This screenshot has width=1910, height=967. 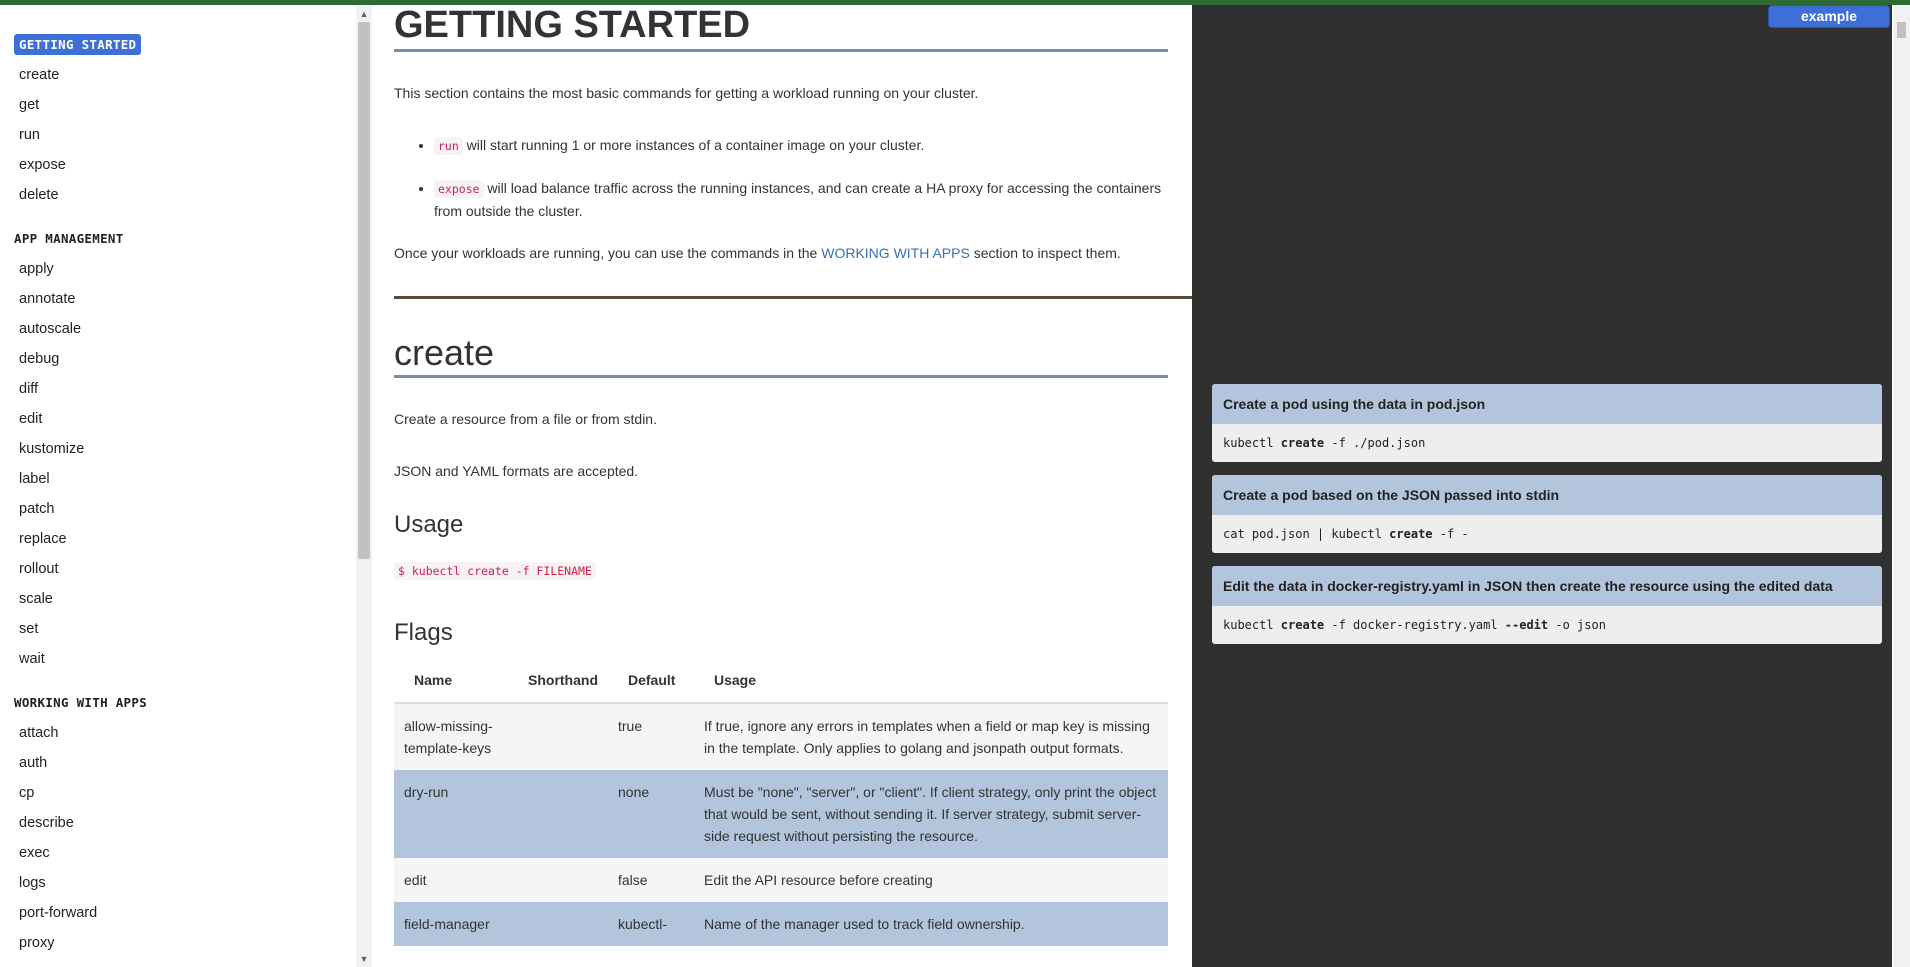 I want to click on sidebar-item-get: get, so click(x=179, y=105).